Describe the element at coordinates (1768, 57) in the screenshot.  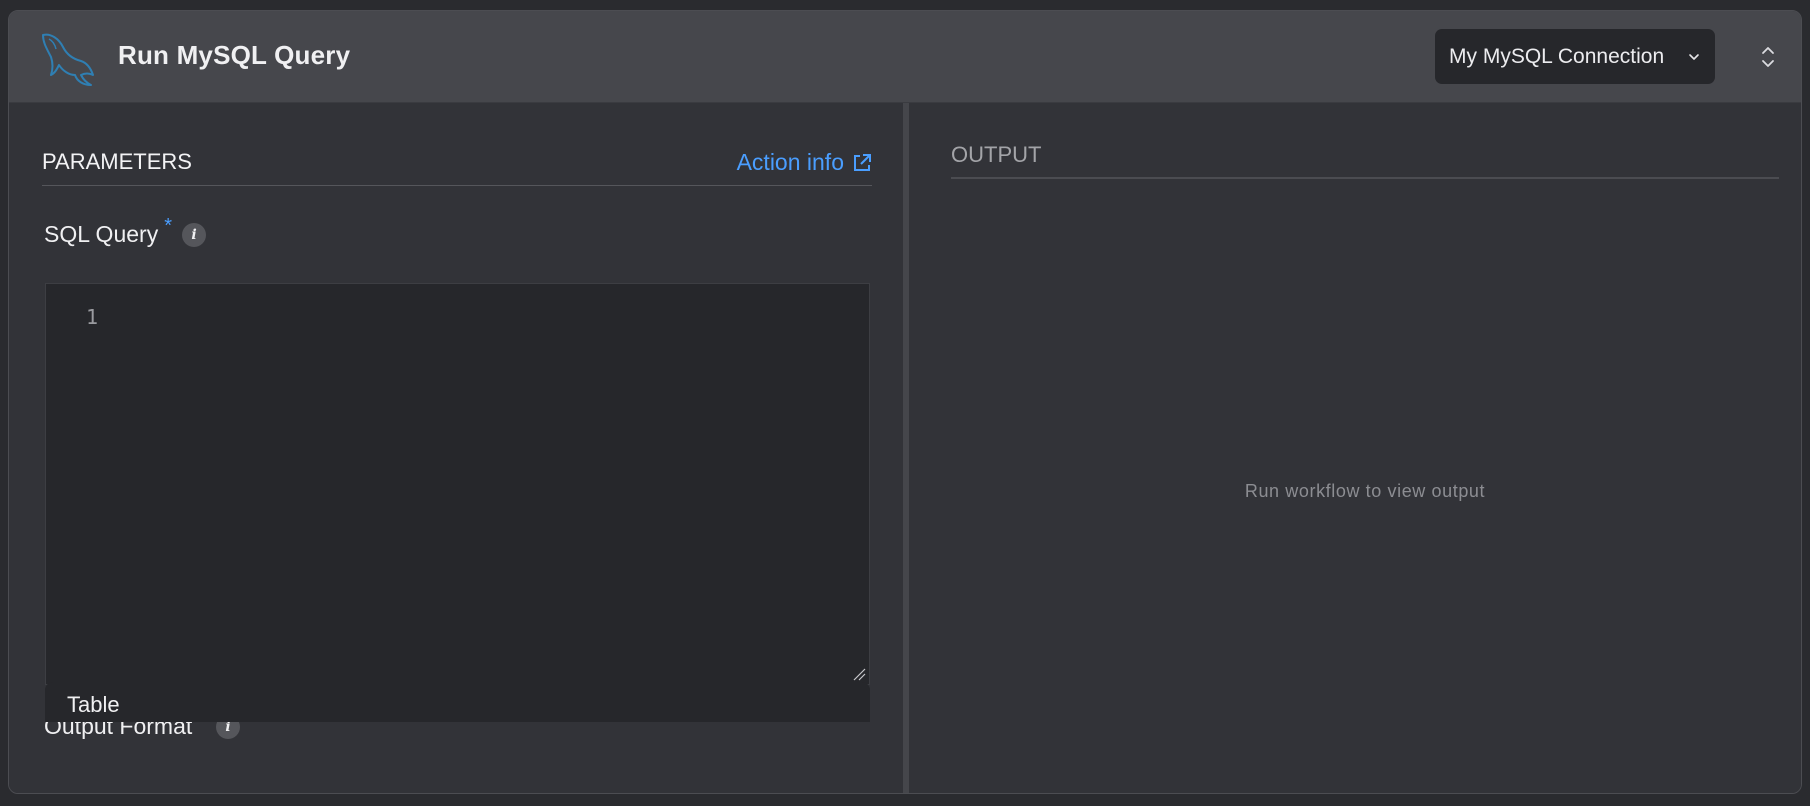
I see `unfold-icon` at that location.